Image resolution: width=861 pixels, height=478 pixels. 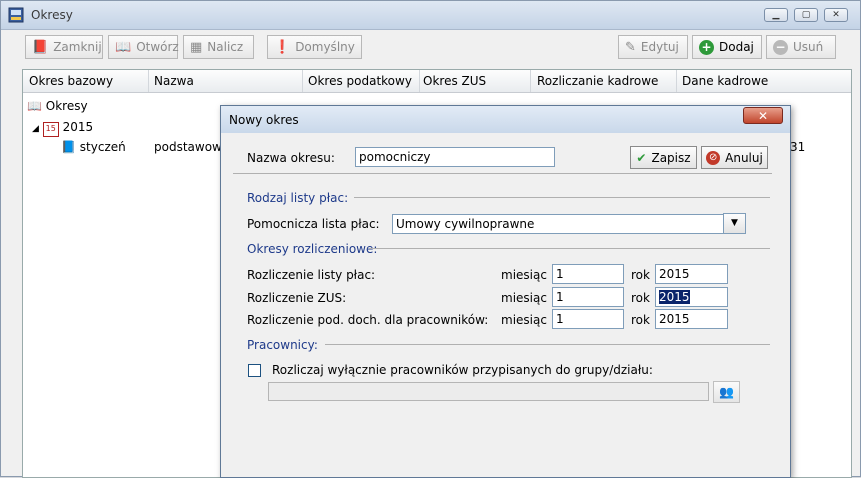 I want to click on period-row-label: Rozliczenie pod. doch. dla pracowników:, so click(x=368, y=320).